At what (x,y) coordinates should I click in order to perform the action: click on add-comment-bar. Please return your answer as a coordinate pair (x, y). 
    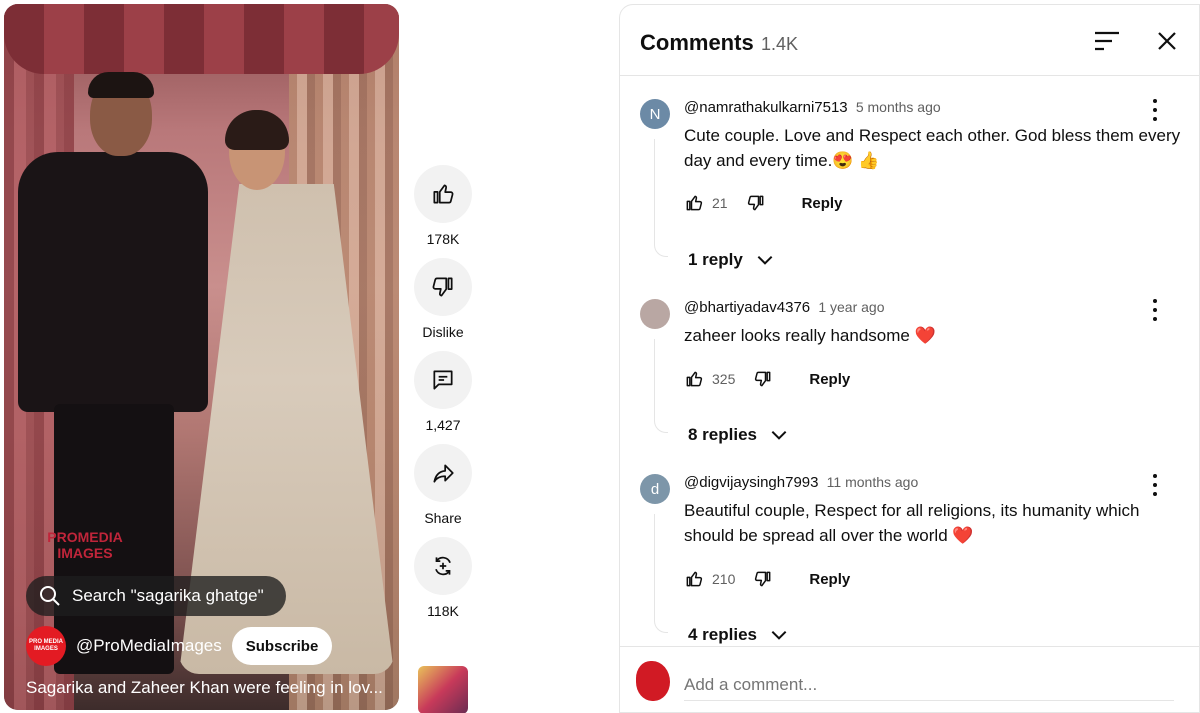
    Looking at the image, I should click on (909, 679).